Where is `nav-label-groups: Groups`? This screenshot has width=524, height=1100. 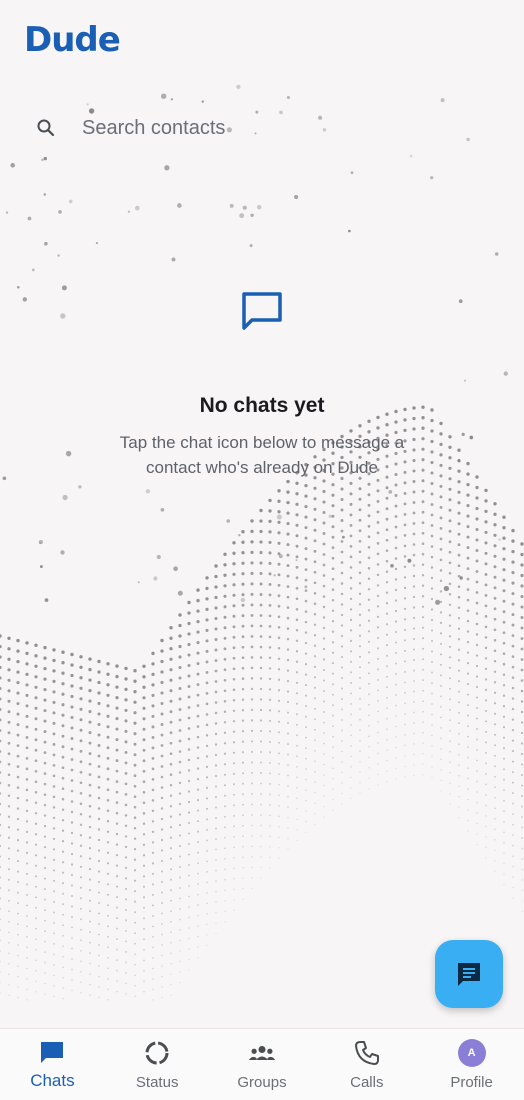
nav-label-groups: Groups is located at coordinates (262, 1082).